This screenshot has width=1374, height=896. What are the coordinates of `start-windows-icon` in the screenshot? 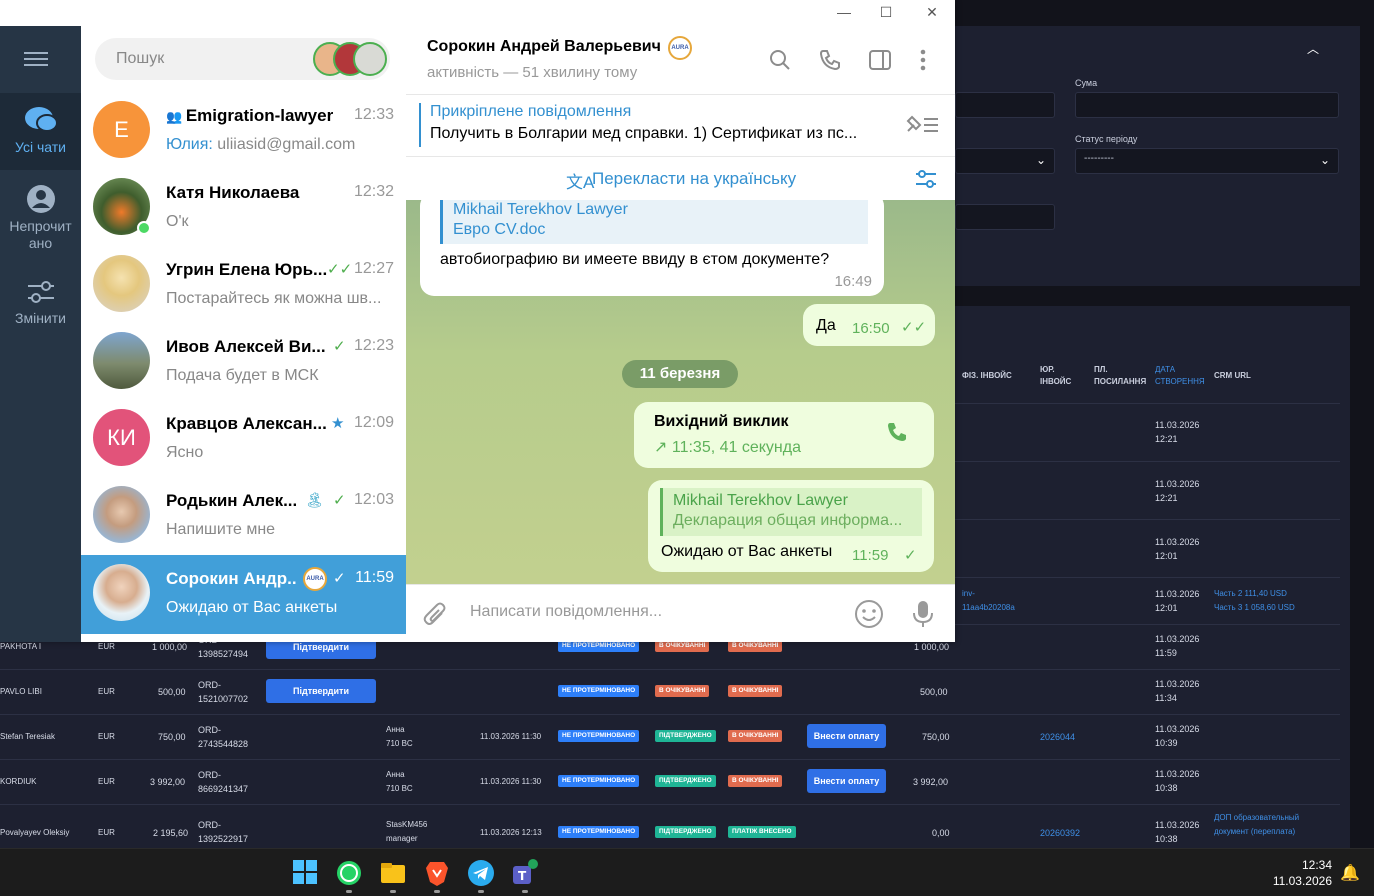 It's located at (306, 873).